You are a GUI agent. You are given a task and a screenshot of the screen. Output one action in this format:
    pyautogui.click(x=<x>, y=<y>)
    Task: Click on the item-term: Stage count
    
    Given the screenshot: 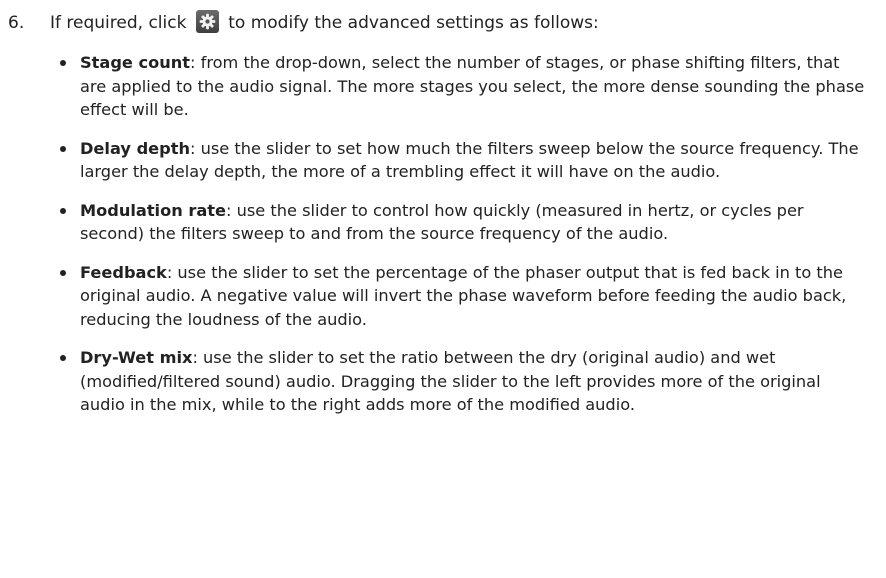 What is the action you would take?
    pyautogui.click(x=135, y=62)
    